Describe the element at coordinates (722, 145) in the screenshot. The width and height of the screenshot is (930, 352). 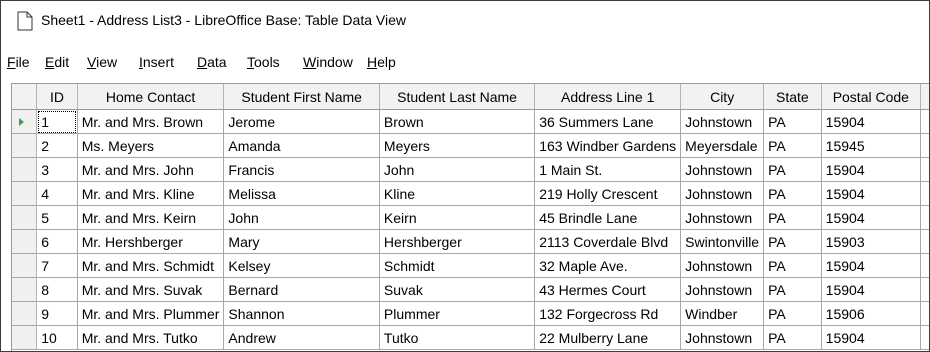
I see `table-cell: Meyersdale` at that location.